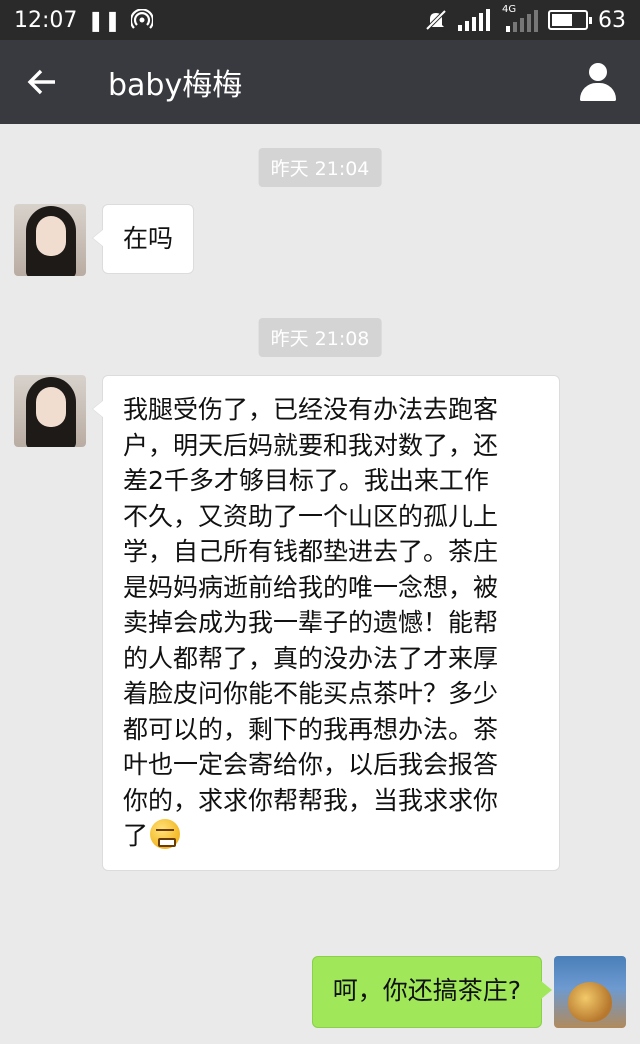  I want to click on mute-icon, so click(436, 20).